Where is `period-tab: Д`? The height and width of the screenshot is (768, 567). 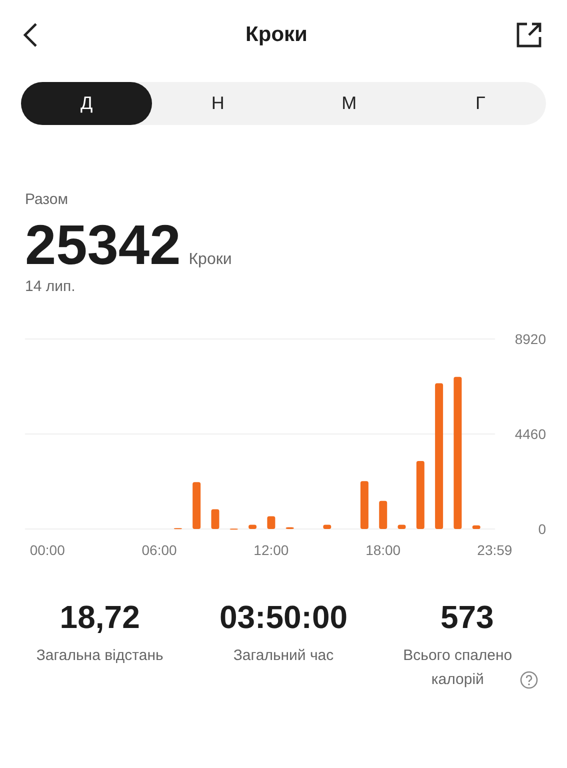 period-tab: Д is located at coordinates (86, 103).